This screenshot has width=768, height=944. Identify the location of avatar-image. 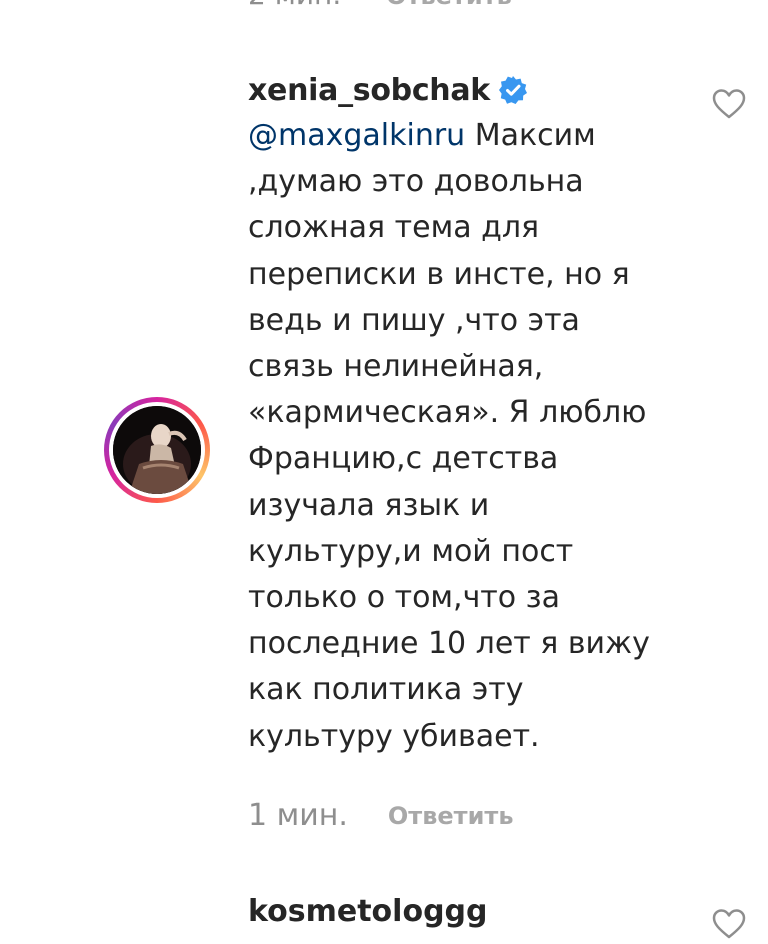
(157, 450).